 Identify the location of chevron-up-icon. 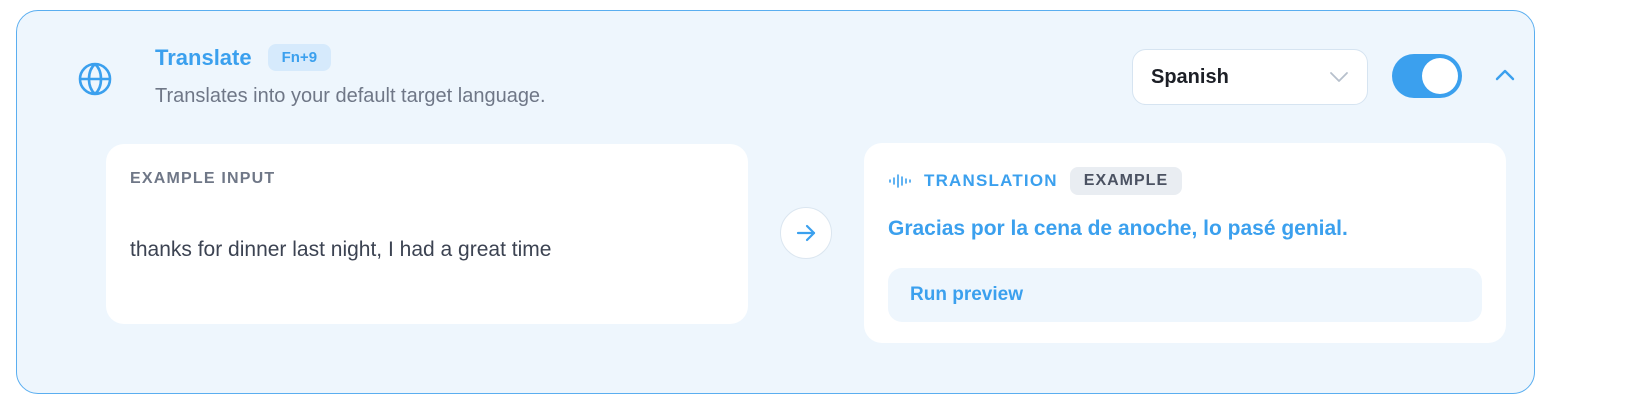
(1505, 75).